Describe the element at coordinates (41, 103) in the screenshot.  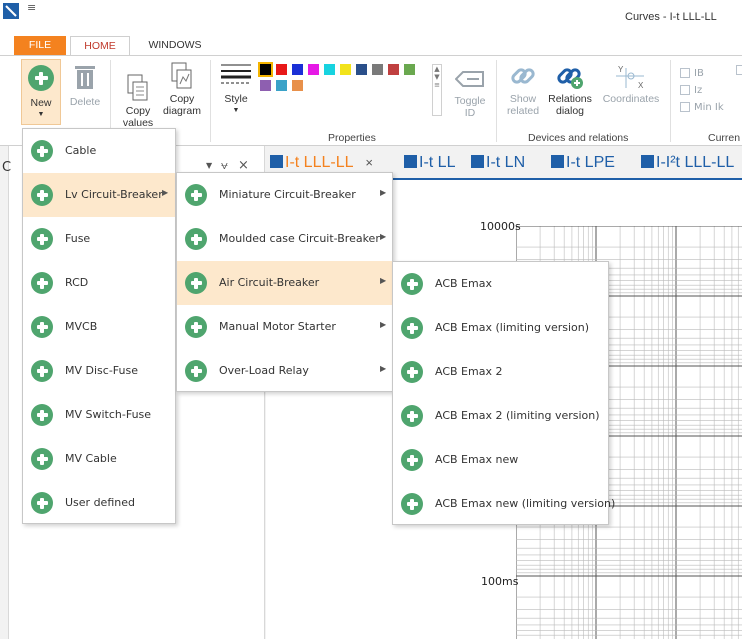
I see `new-button-label: New` at that location.